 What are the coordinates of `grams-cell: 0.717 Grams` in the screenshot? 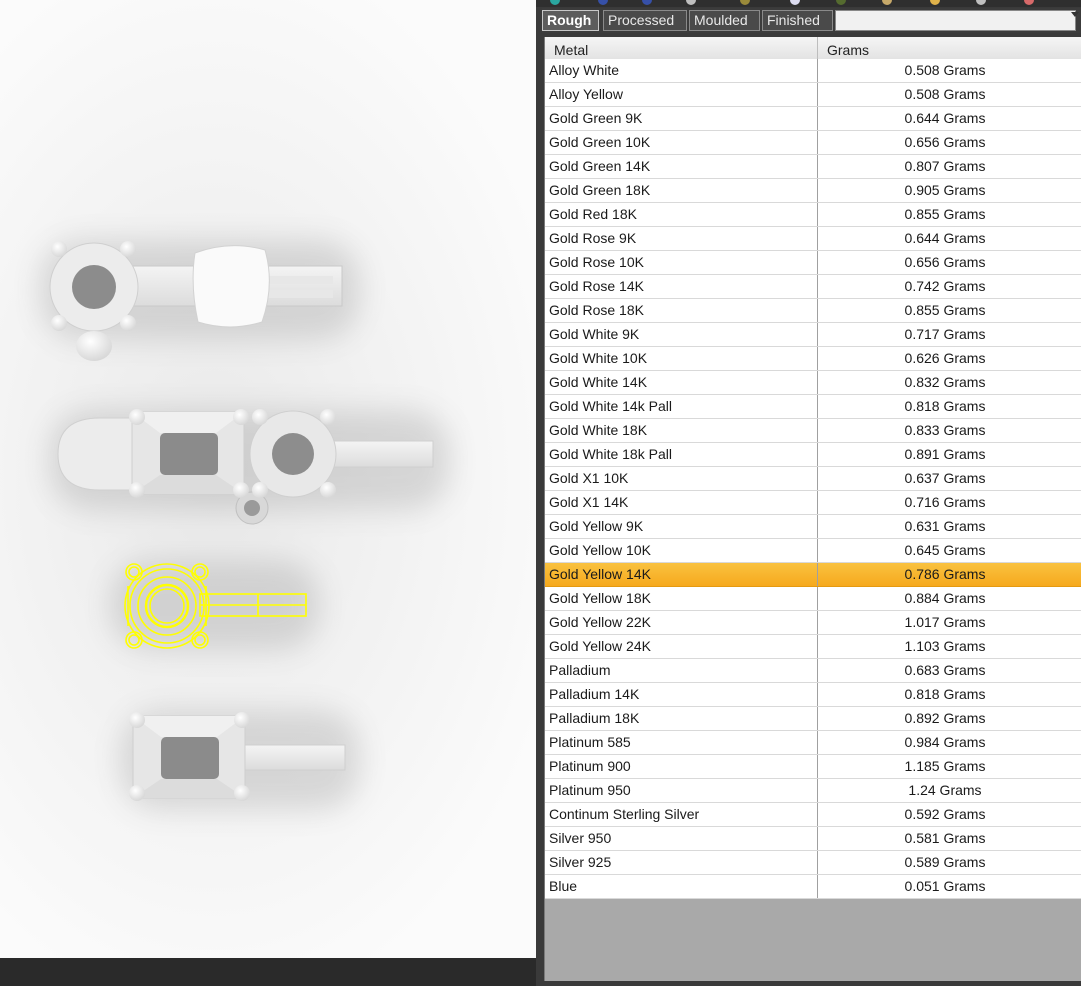 It's located at (945, 334).